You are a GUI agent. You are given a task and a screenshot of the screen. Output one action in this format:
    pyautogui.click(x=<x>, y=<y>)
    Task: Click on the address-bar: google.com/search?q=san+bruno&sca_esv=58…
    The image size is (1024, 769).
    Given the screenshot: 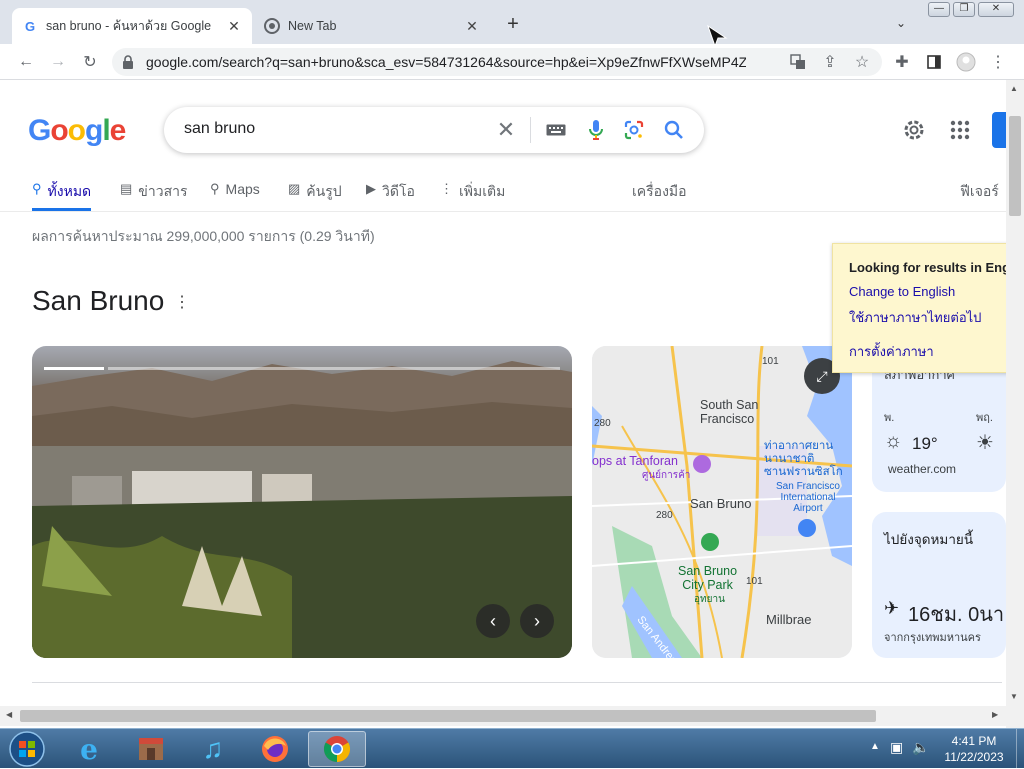 What is the action you would take?
    pyautogui.click(x=497, y=62)
    